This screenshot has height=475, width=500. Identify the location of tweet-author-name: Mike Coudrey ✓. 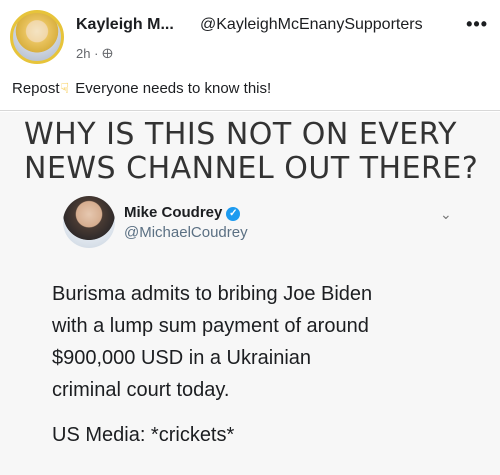
(182, 212).